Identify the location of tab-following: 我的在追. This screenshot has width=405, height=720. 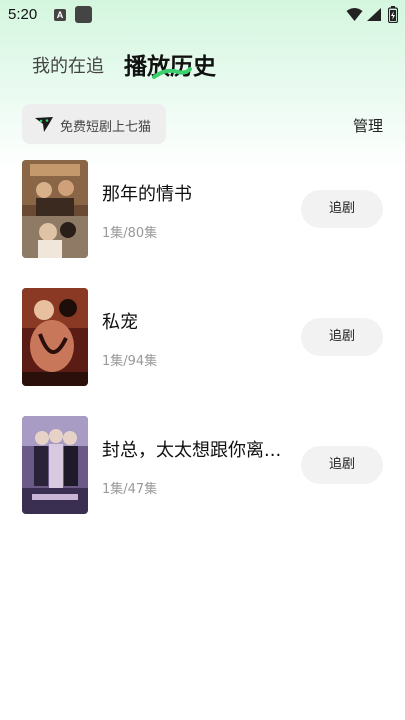
(68, 65).